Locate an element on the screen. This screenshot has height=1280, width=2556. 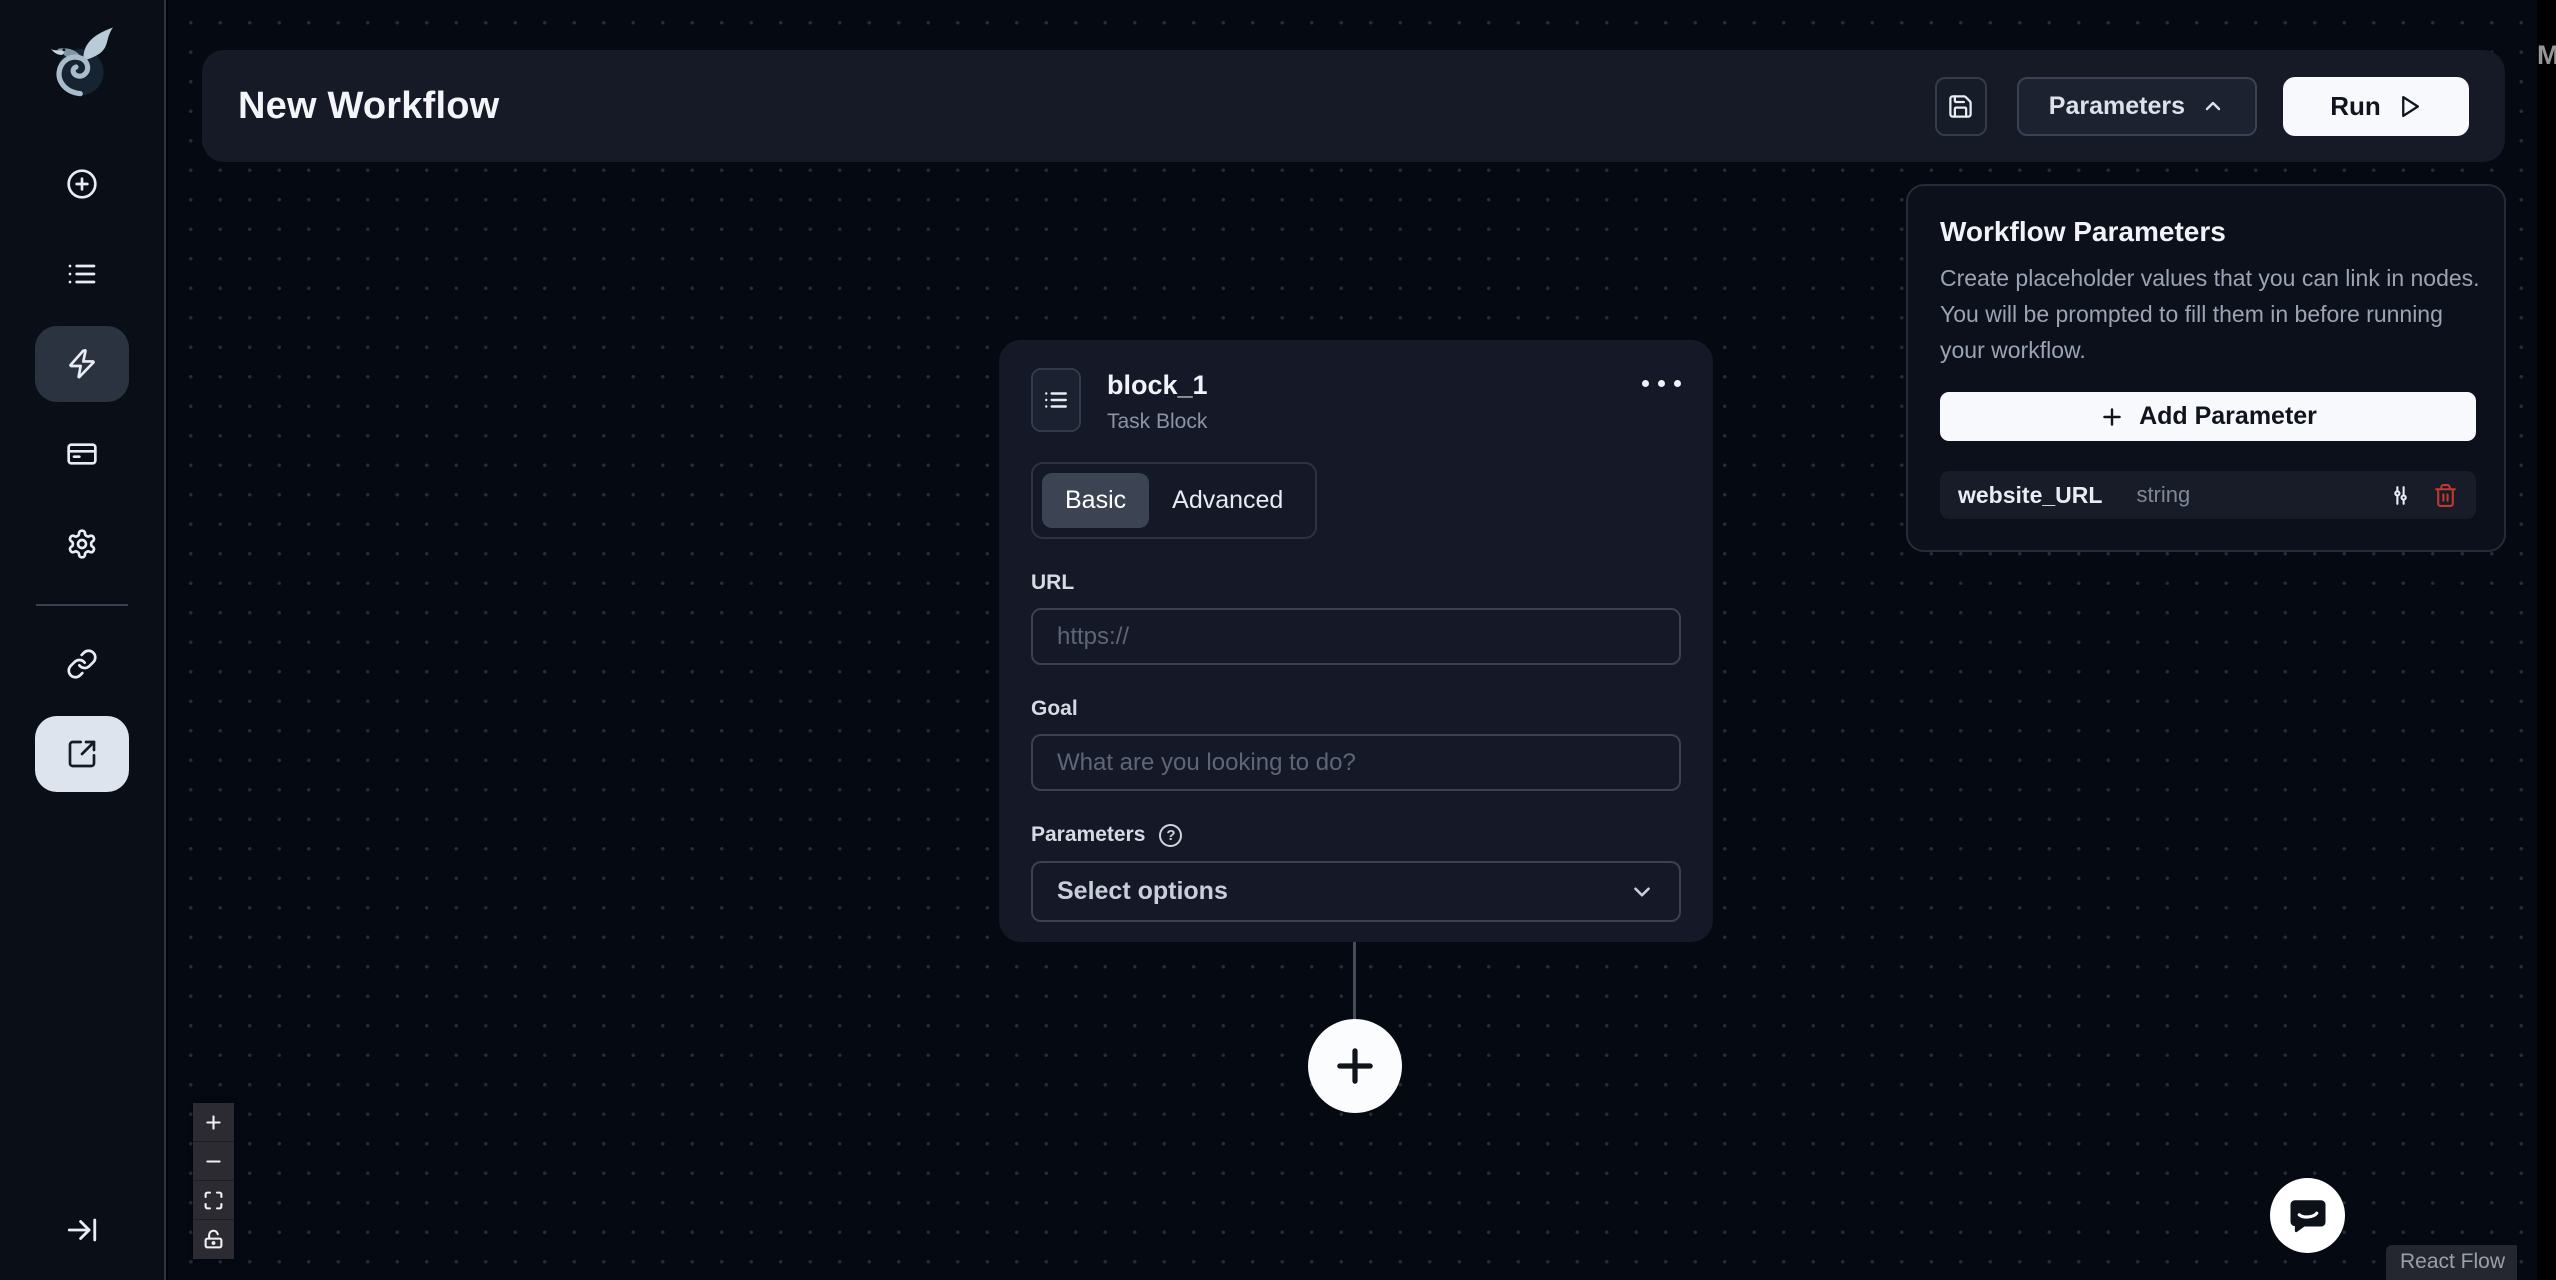
fit-view-icon is located at coordinates (213, 1200).